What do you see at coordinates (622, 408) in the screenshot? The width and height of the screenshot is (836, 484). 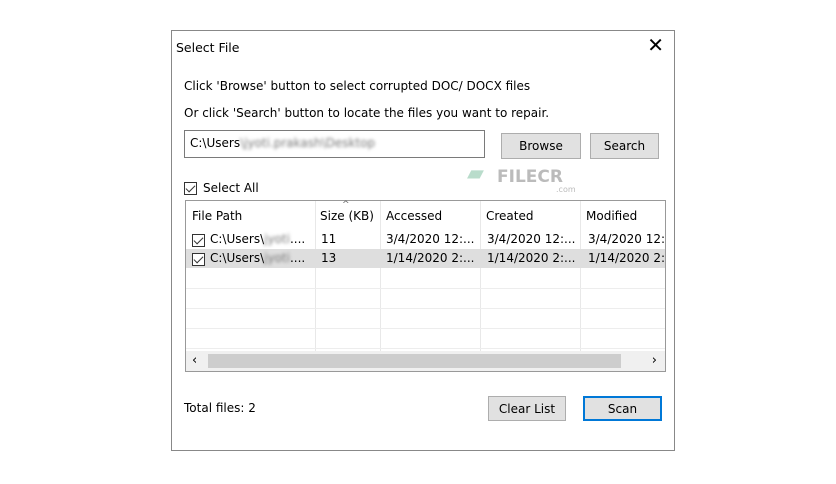 I see `scan-button: Scan` at bounding box center [622, 408].